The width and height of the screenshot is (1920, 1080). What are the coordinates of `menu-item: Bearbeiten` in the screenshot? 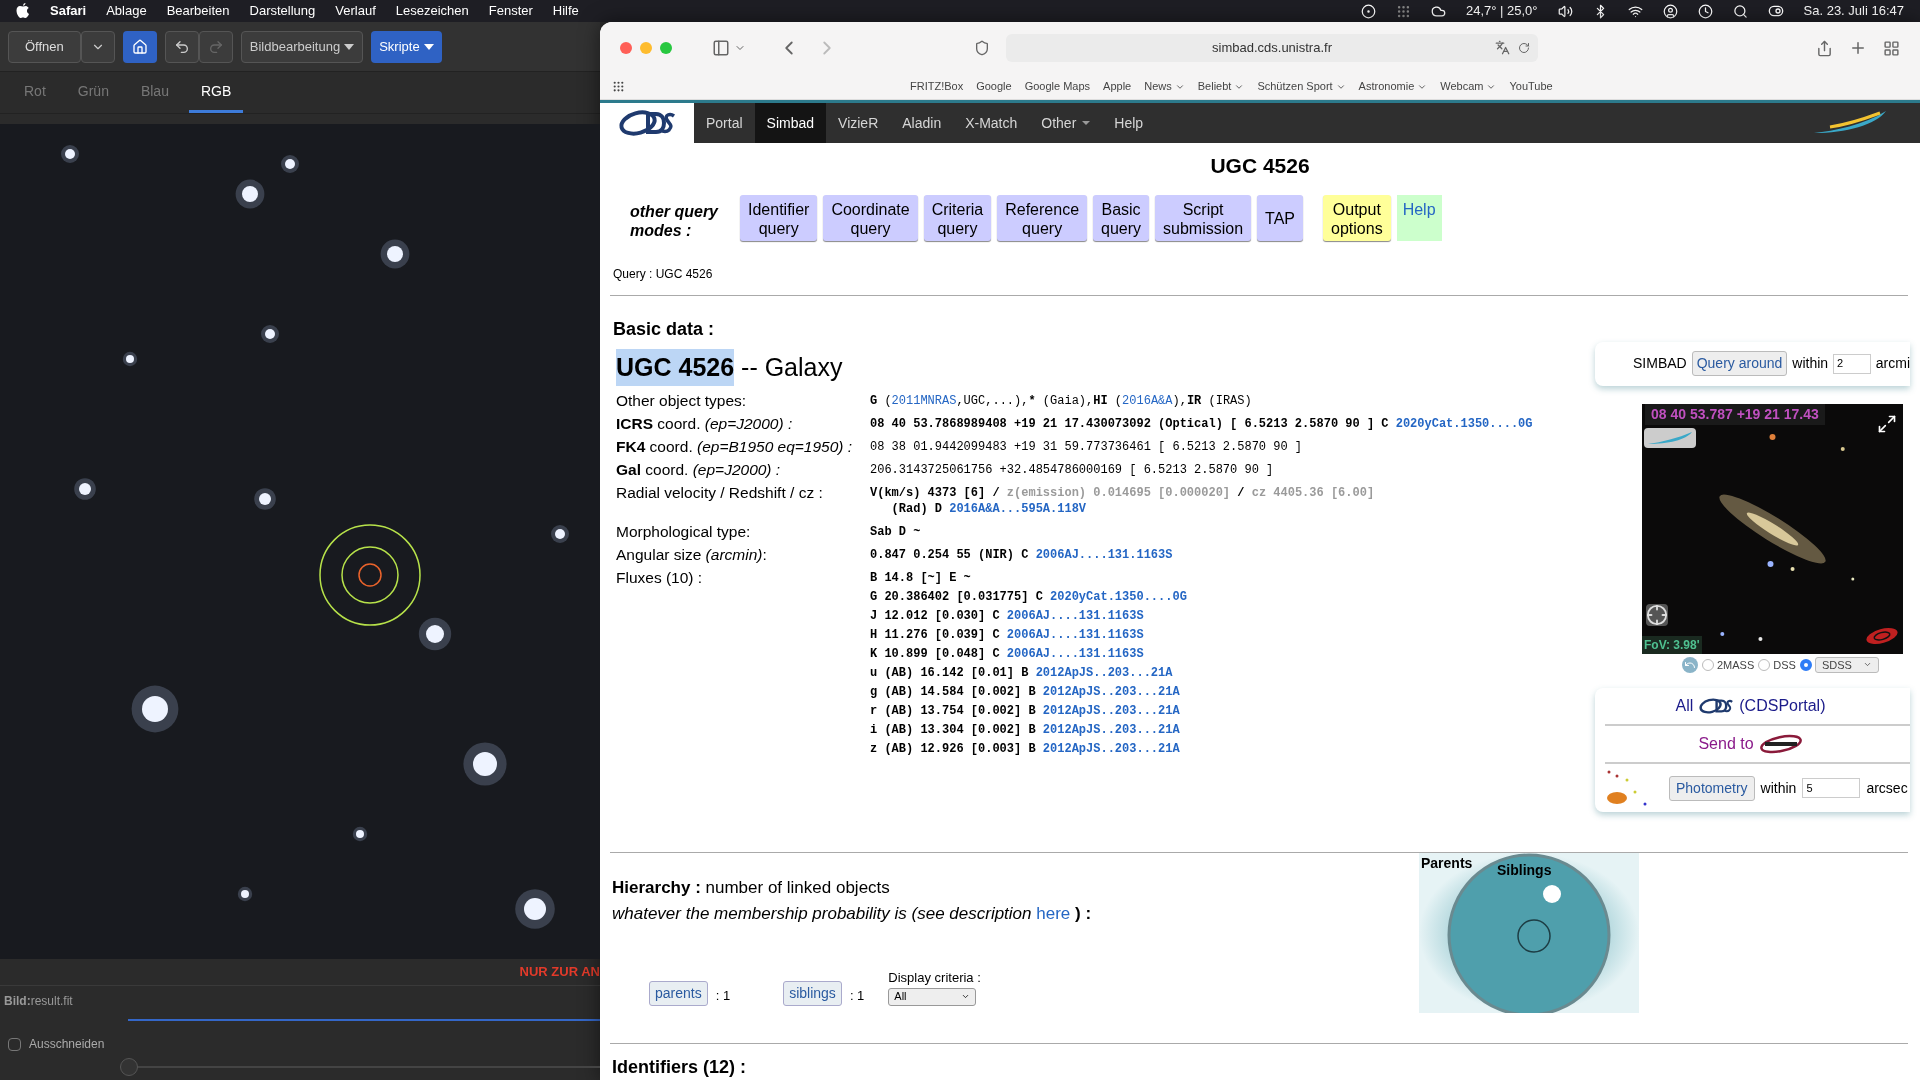 It's located at (198, 11).